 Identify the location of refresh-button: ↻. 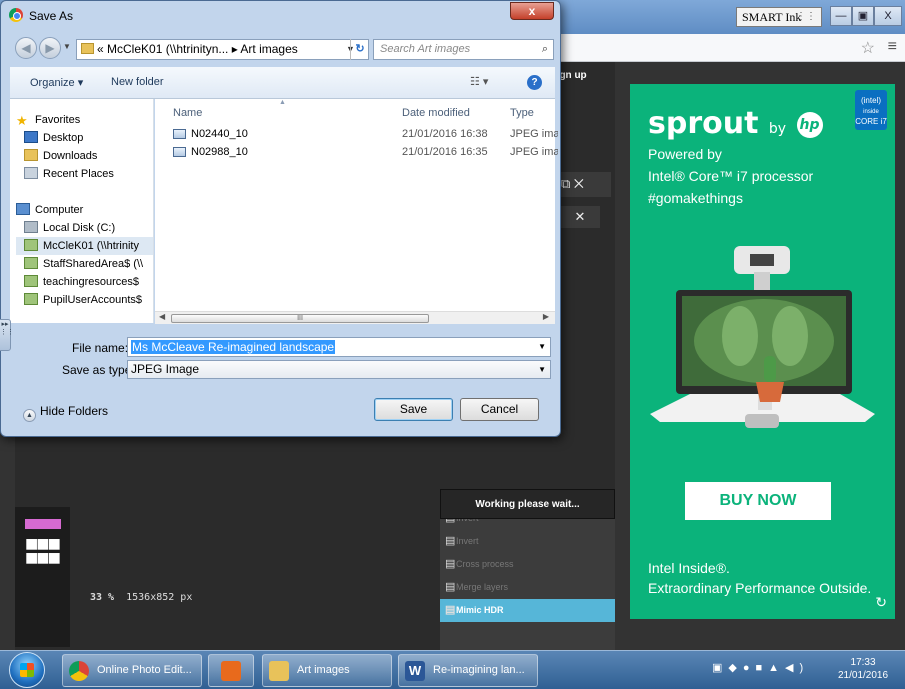
(359, 49).